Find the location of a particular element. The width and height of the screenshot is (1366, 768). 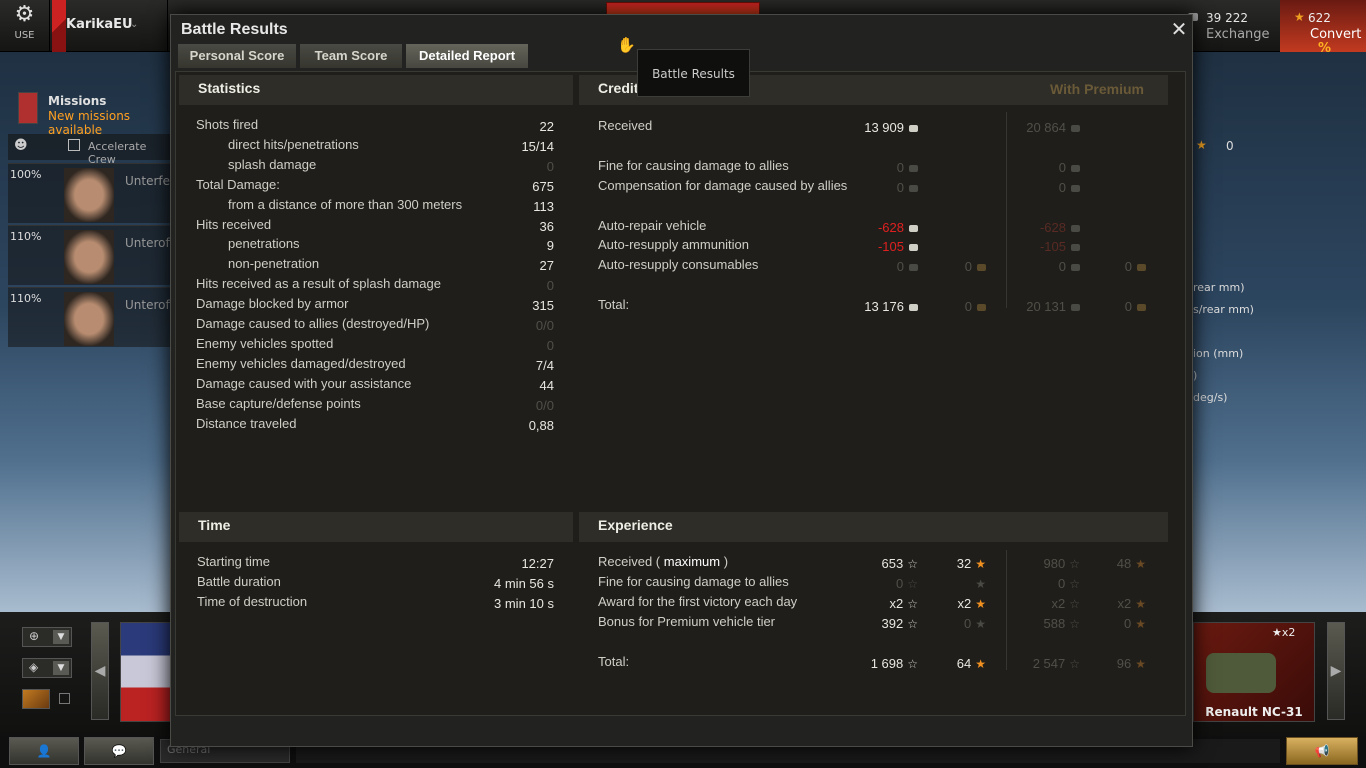

chevron-down-icon: ⌄ is located at coordinates (134, 24).